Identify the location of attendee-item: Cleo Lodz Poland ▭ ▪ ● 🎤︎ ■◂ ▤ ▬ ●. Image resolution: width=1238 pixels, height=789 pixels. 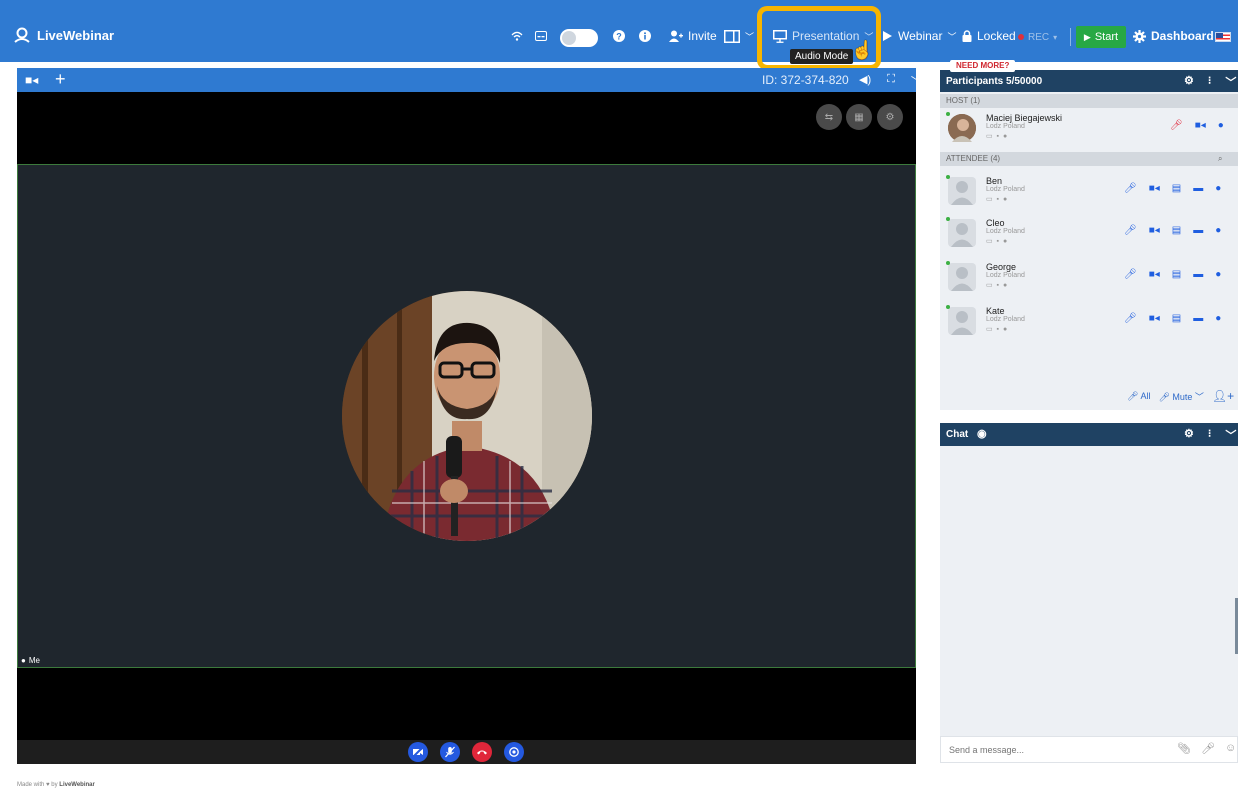
(1089, 236).